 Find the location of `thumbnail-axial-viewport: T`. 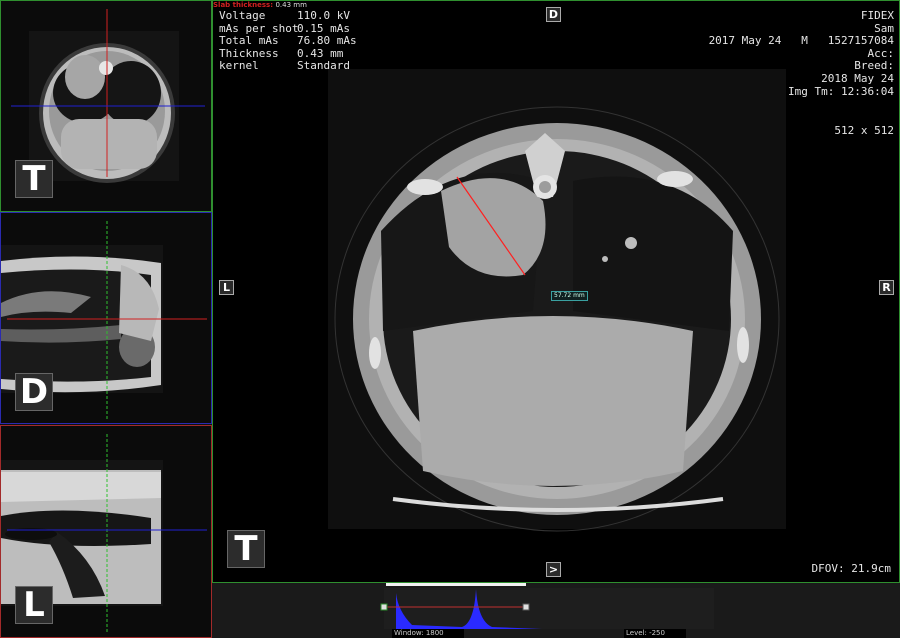

thumbnail-axial-viewport: T is located at coordinates (106, 106).